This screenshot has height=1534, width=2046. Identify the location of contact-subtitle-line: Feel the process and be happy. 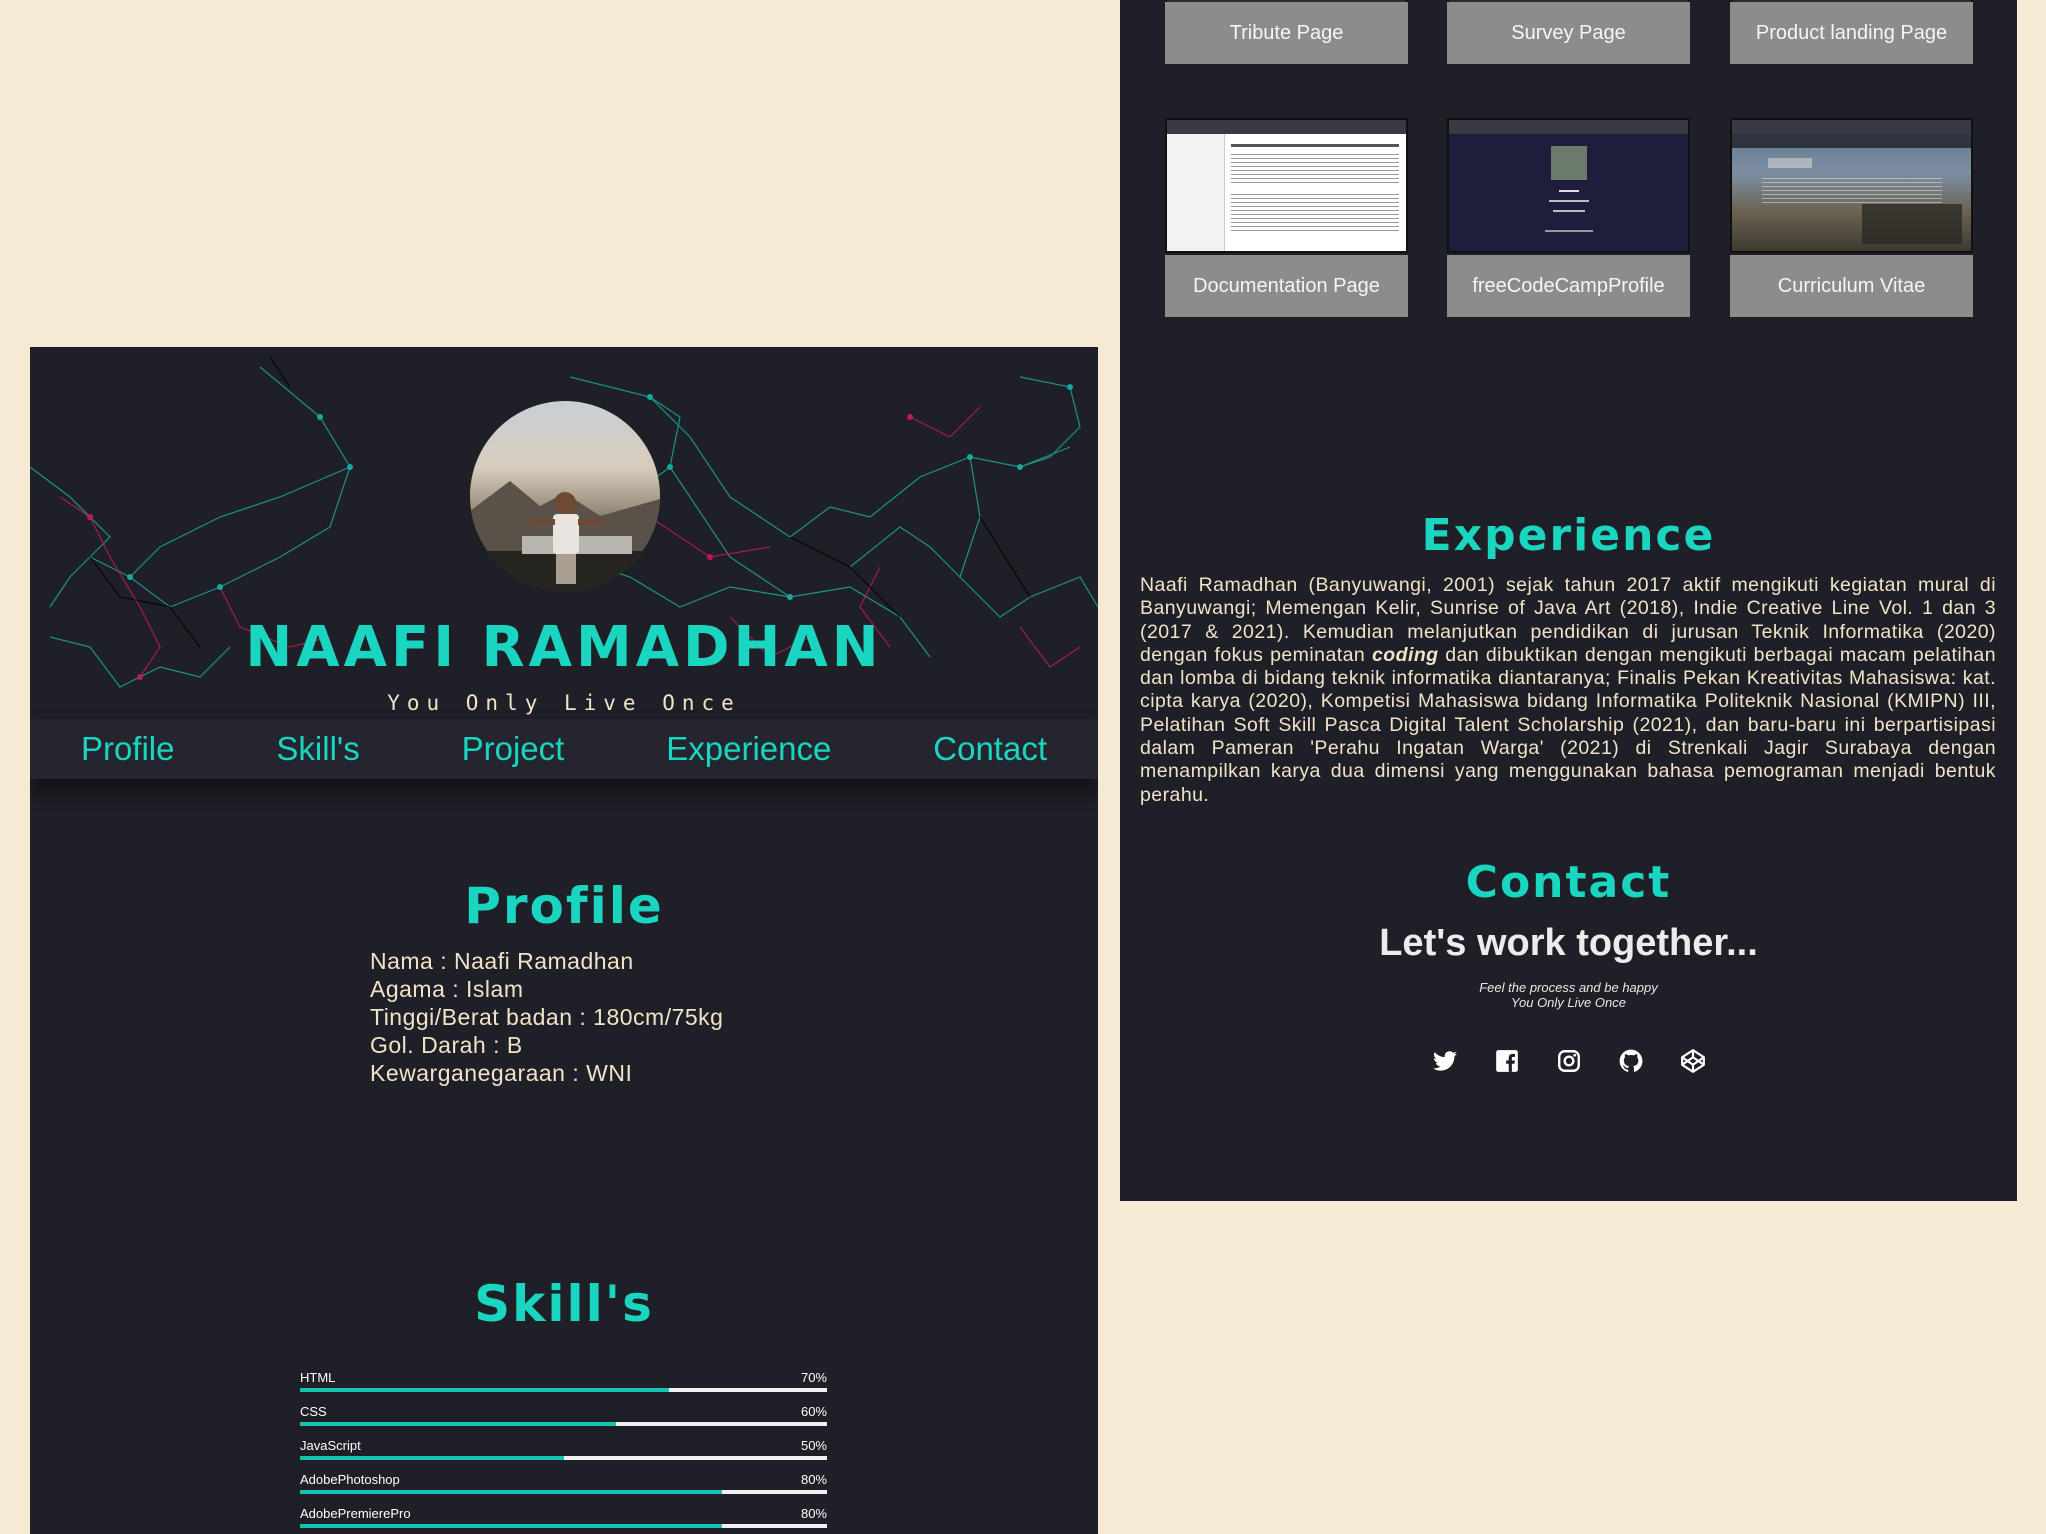
(1568, 987).